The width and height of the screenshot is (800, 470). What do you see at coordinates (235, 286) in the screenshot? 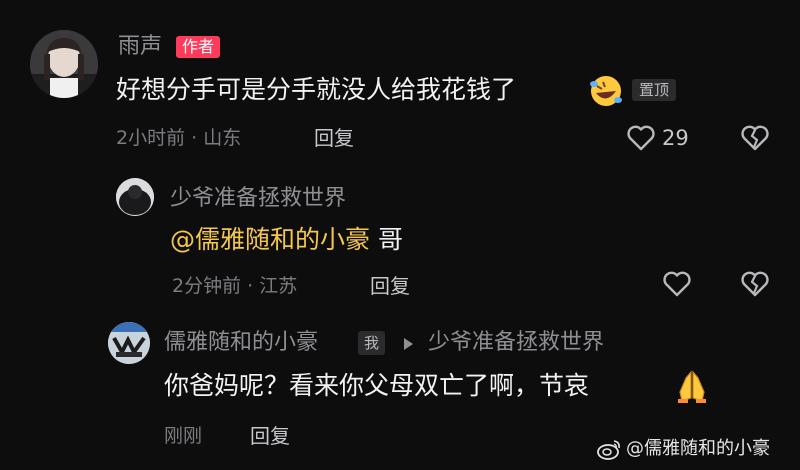
I see `comment-time-location: 2分钟前 · 江苏` at bounding box center [235, 286].